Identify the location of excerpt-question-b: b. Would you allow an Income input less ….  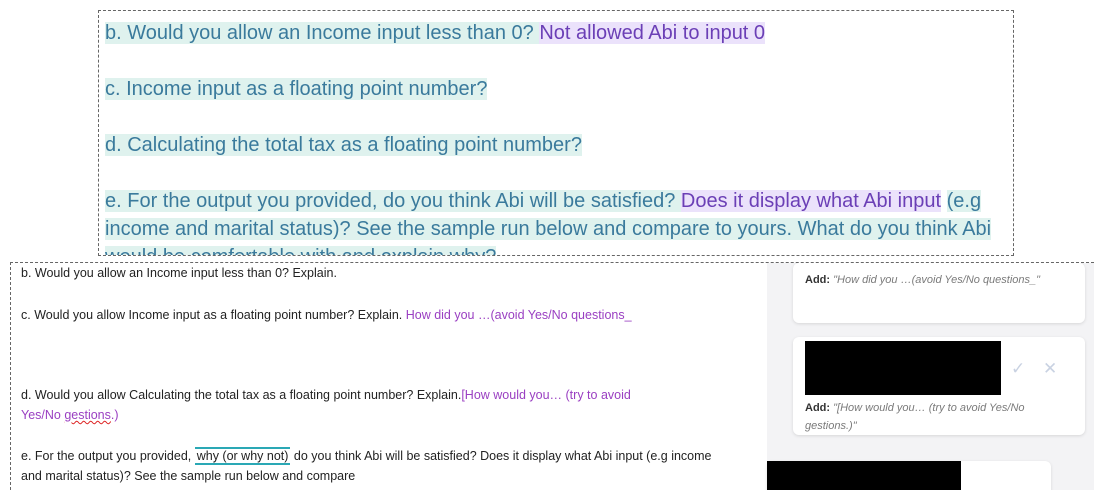
(435, 33).